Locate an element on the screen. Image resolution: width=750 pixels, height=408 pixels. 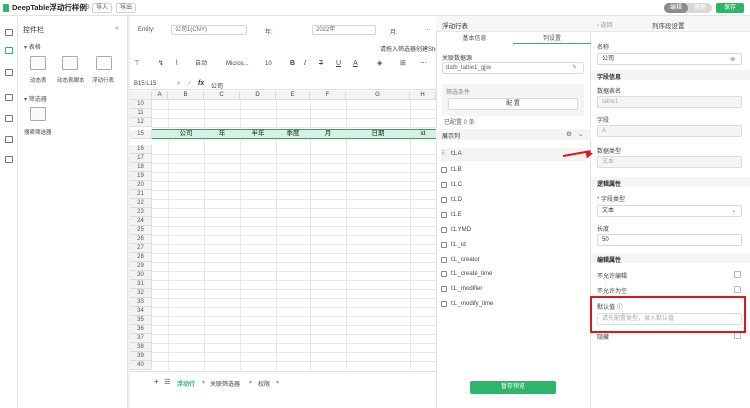
underline-icon: U is located at coordinates (338, 64).